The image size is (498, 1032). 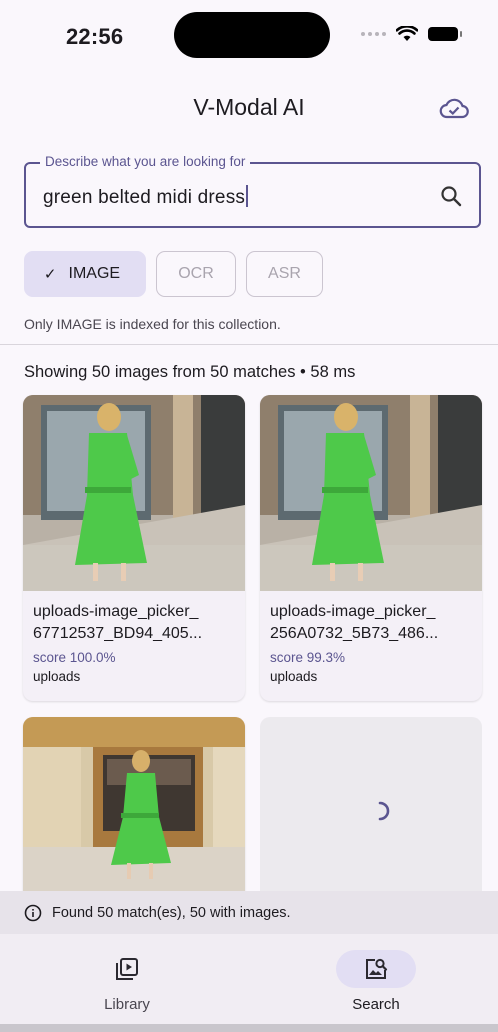 I want to click on chip-asr-label: ASR, so click(x=284, y=273).